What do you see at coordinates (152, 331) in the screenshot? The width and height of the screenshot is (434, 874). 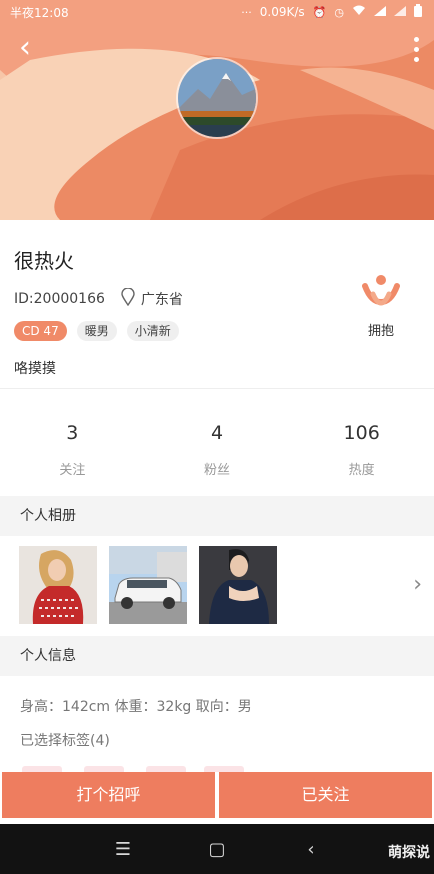 I see `tag: 小清新` at bounding box center [152, 331].